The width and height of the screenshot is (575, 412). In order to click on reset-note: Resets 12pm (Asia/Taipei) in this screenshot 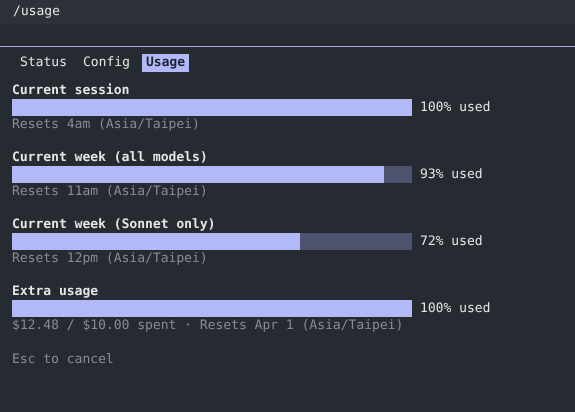, I will do `click(110, 258)`.